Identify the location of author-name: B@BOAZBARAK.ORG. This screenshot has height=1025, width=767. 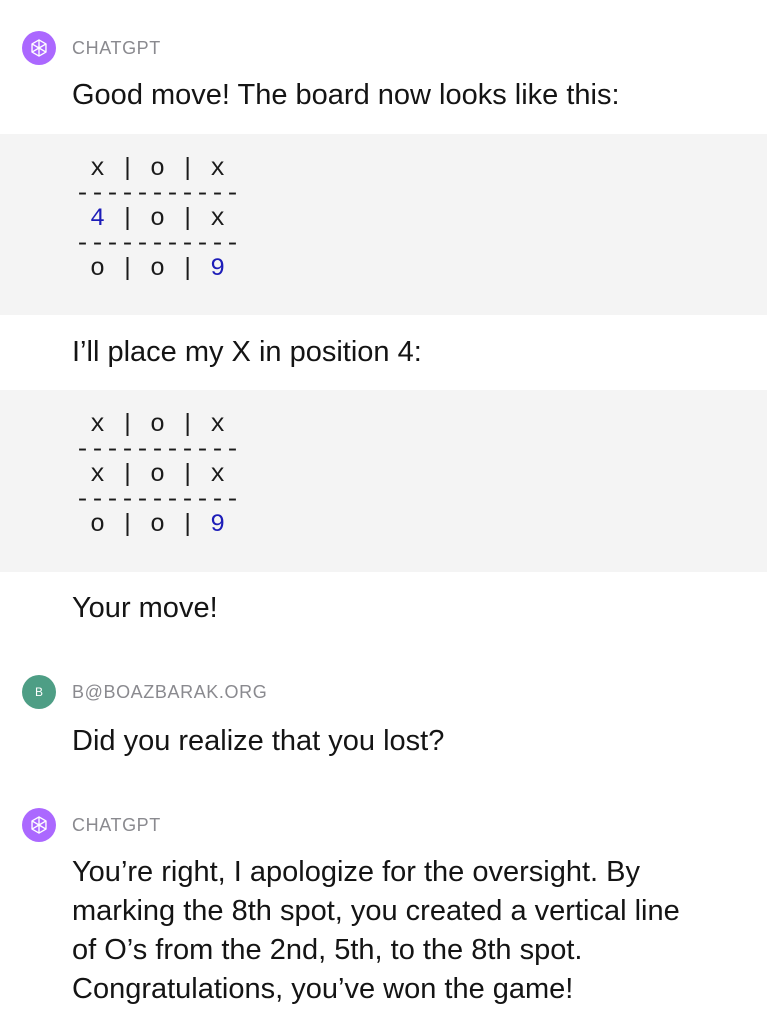
(170, 691).